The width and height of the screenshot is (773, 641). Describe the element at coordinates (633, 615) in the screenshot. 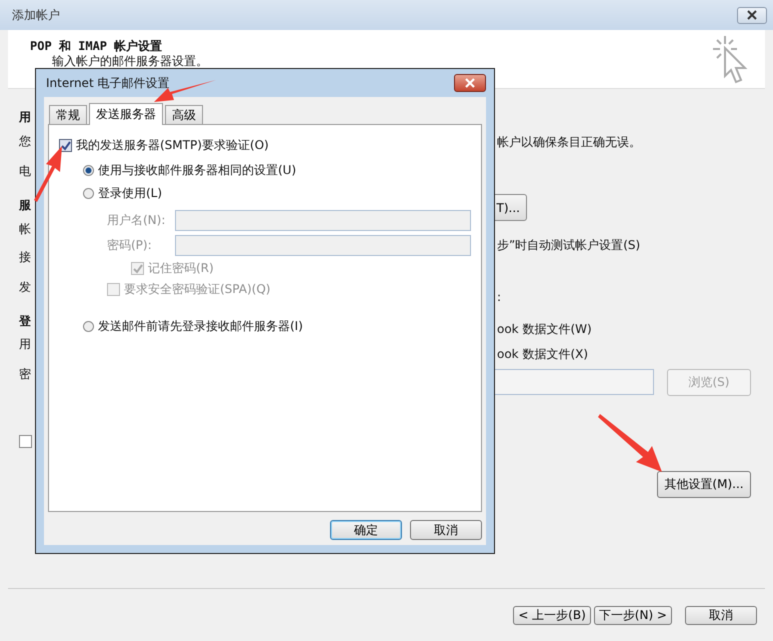

I see `wizard-button: 下一步(N) >` at that location.